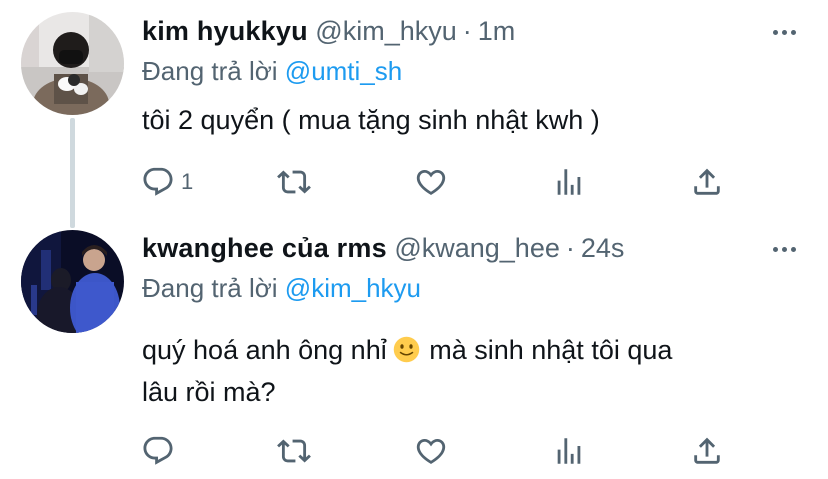 The height and width of the screenshot is (479, 828). What do you see at coordinates (343, 71) in the screenshot?
I see `mention-link: @umti_sh` at bounding box center [343, 71].